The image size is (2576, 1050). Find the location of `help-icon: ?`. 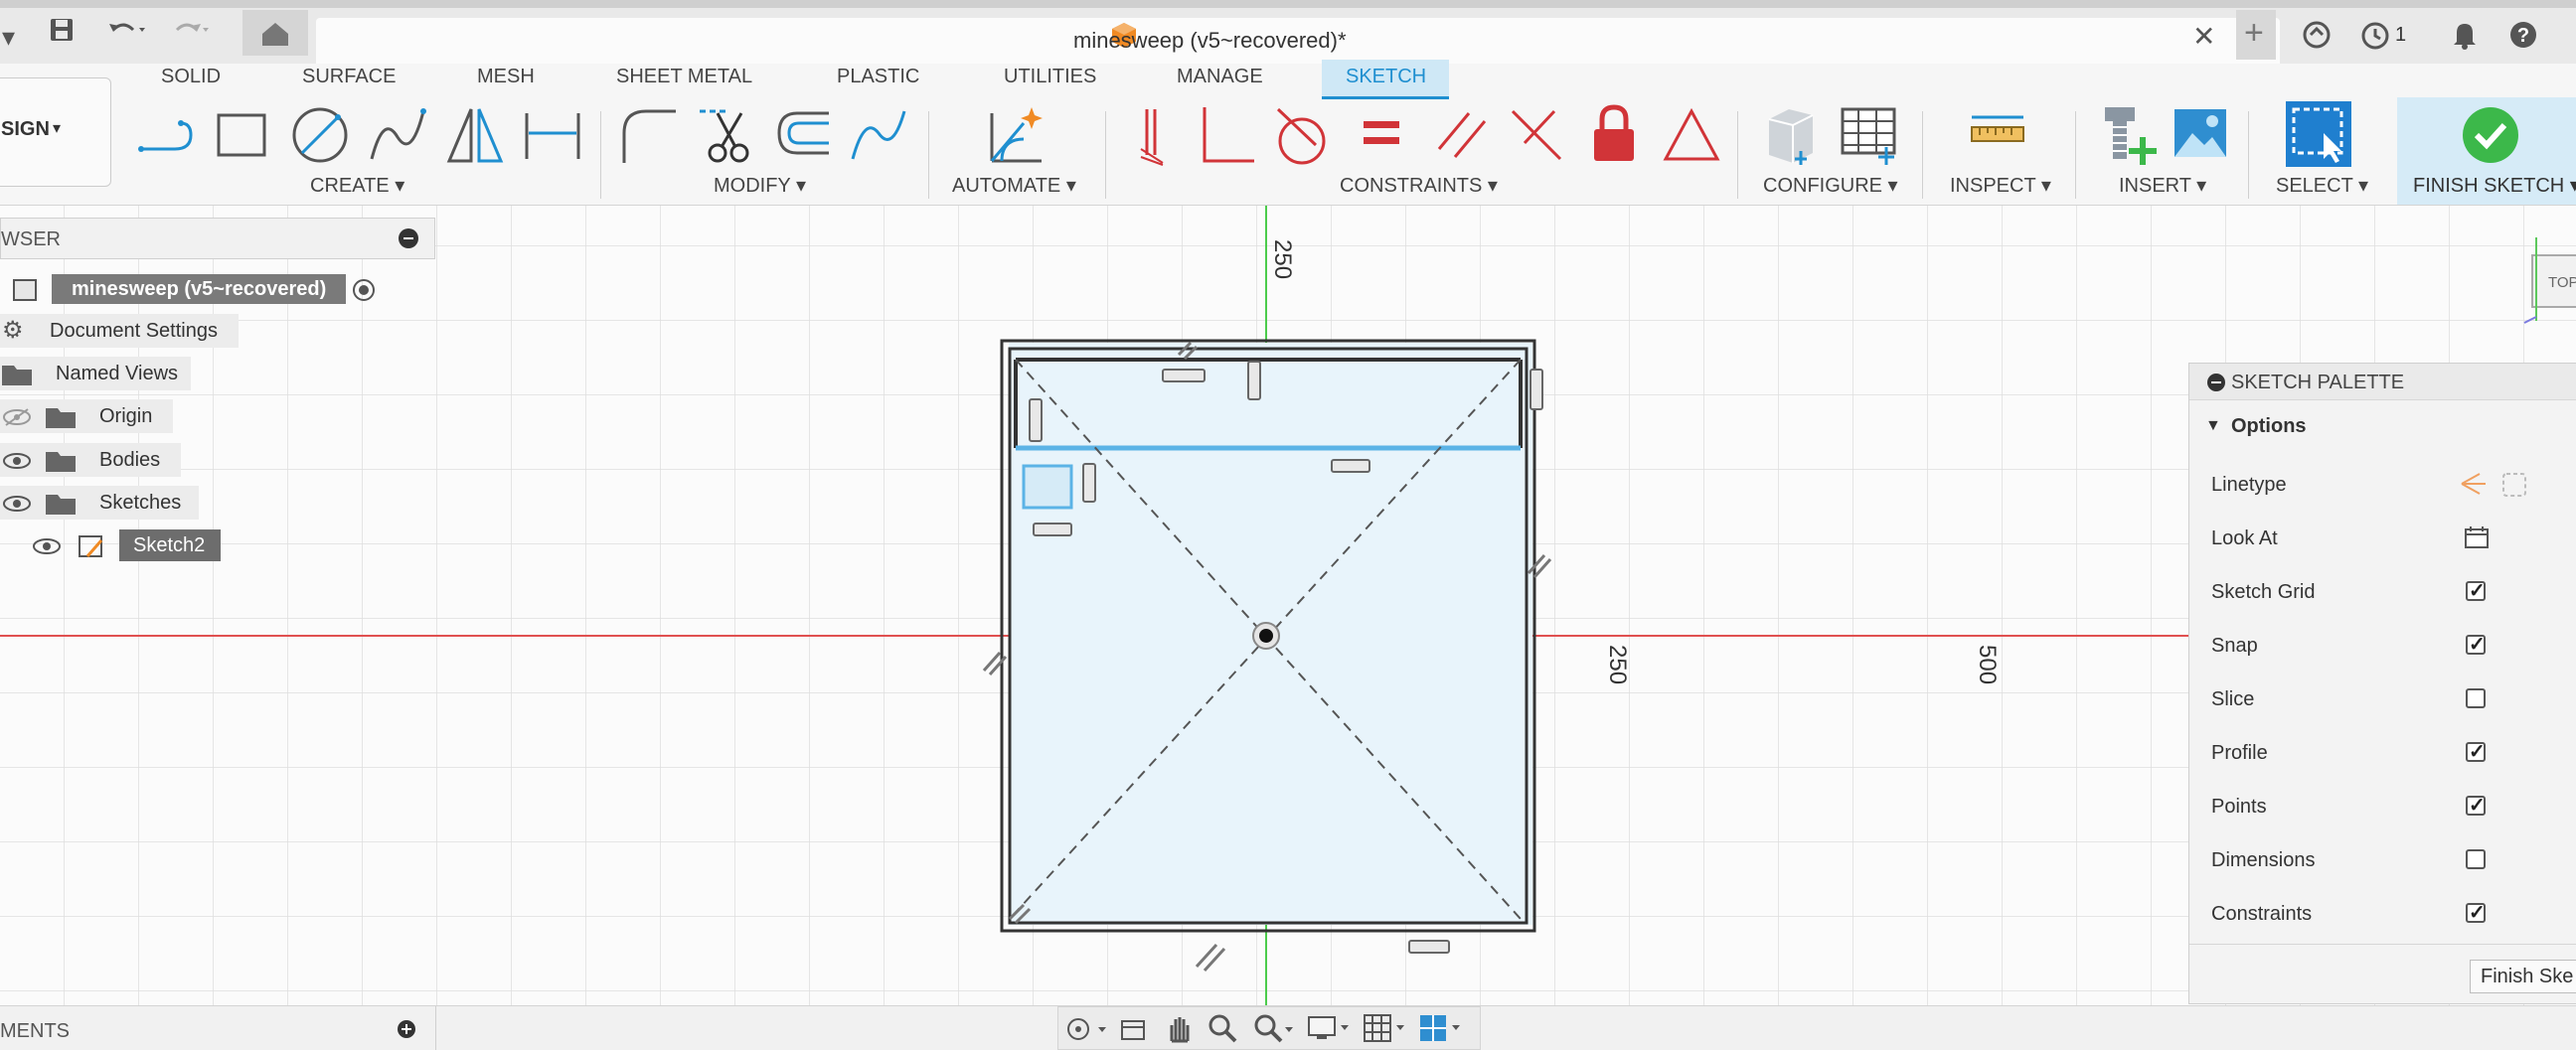

help-icon: ? is located at coordinates (2523, 35).